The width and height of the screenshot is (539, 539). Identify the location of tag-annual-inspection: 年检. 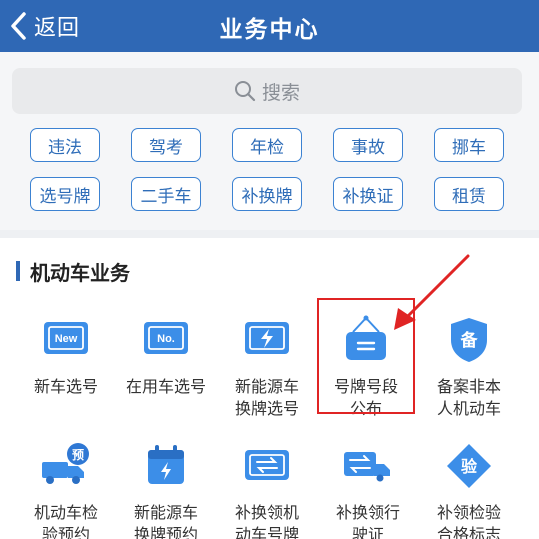
(267, 145).